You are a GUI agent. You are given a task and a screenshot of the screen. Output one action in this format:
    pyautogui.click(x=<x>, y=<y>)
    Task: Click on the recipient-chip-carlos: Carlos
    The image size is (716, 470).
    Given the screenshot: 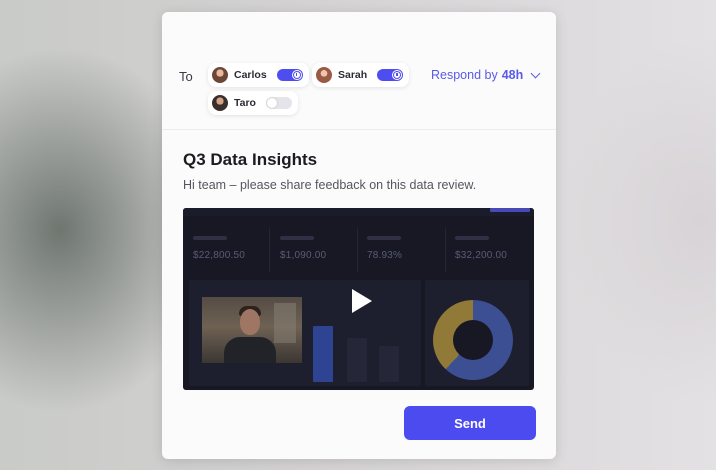 What is the action you would take?
    pyautogui.click(x=258, y=75)
    